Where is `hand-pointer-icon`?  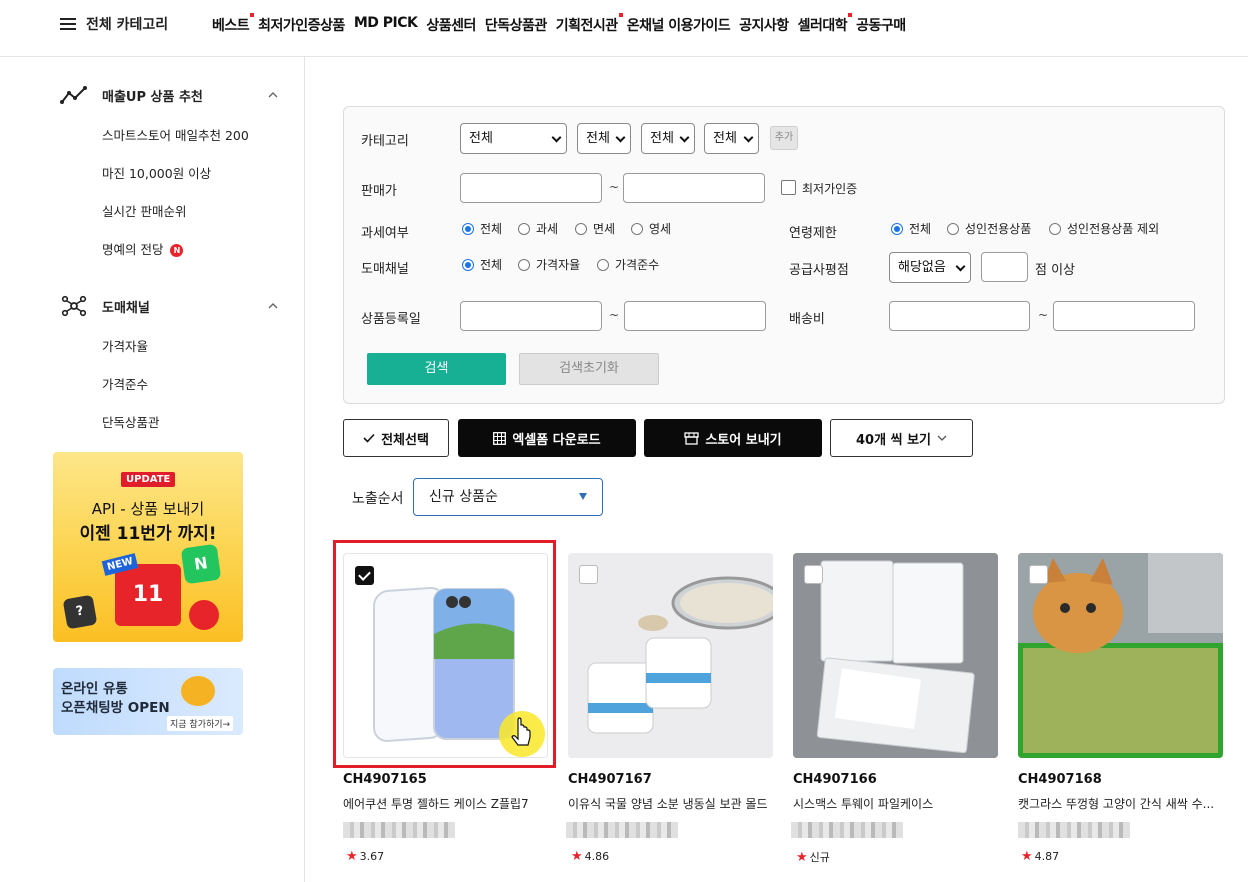 hand-pointer-icon is located at coordinates (521, 731).